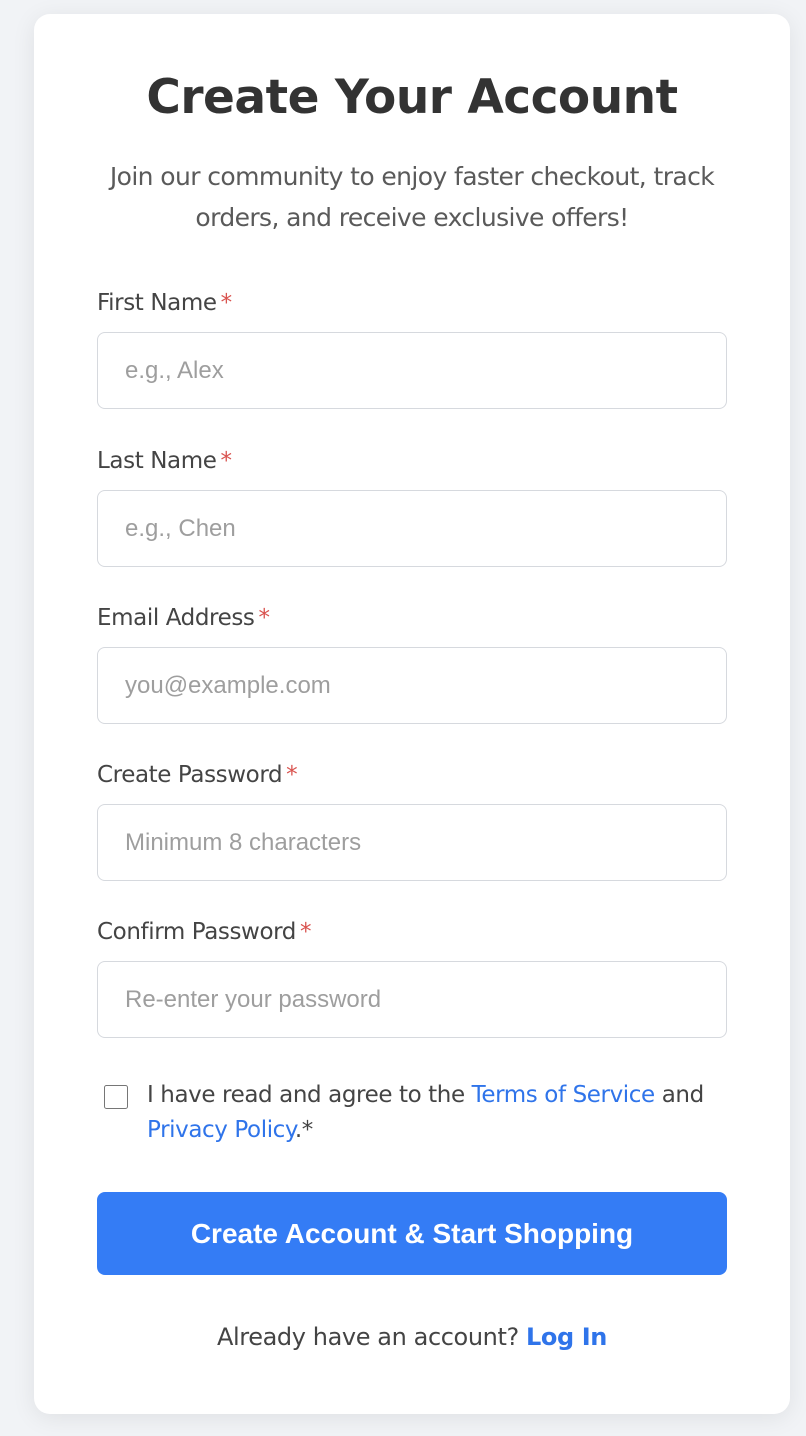 The height and width of the screenshot is (1436, 806). I want to click on first-name-label: First Name *, so click(165, 303).